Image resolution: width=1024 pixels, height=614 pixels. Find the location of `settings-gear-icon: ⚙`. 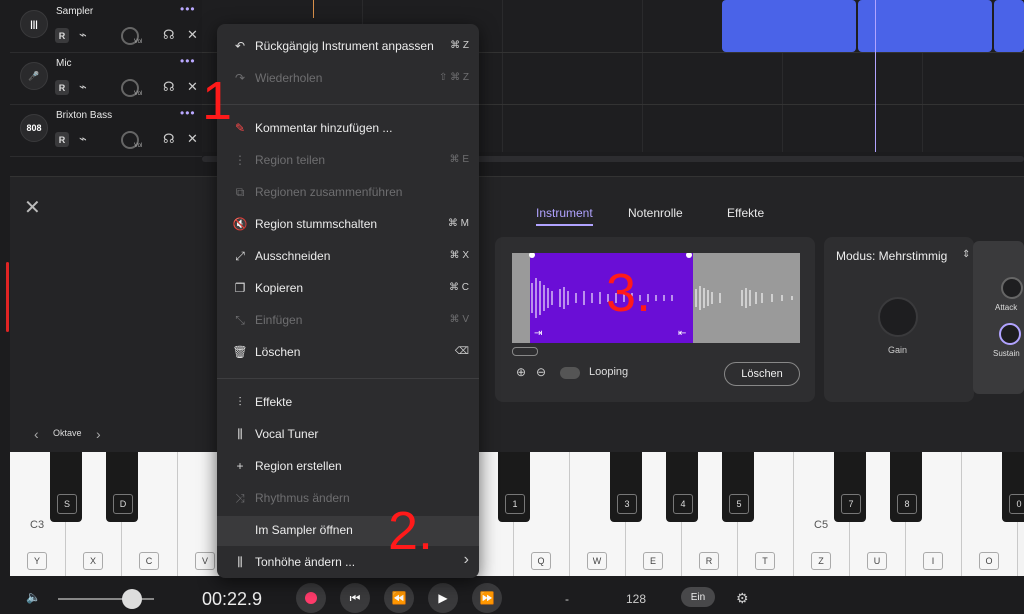

settings-gear-icon: ⚙ is located at coordinates (742, 598).